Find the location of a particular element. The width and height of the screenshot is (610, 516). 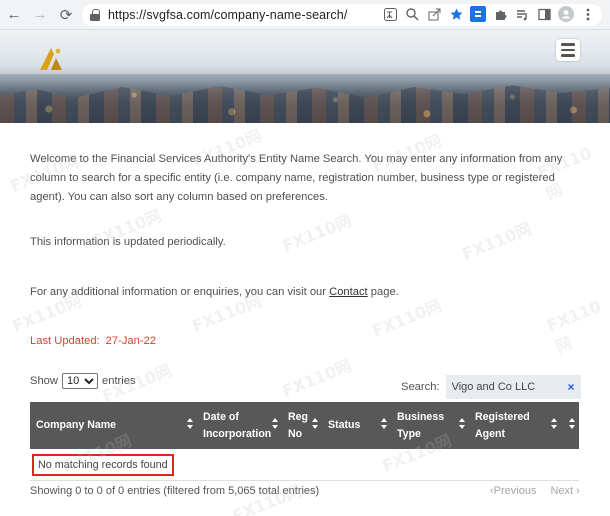

extension-s-icon is located at coordinates (478, 14).